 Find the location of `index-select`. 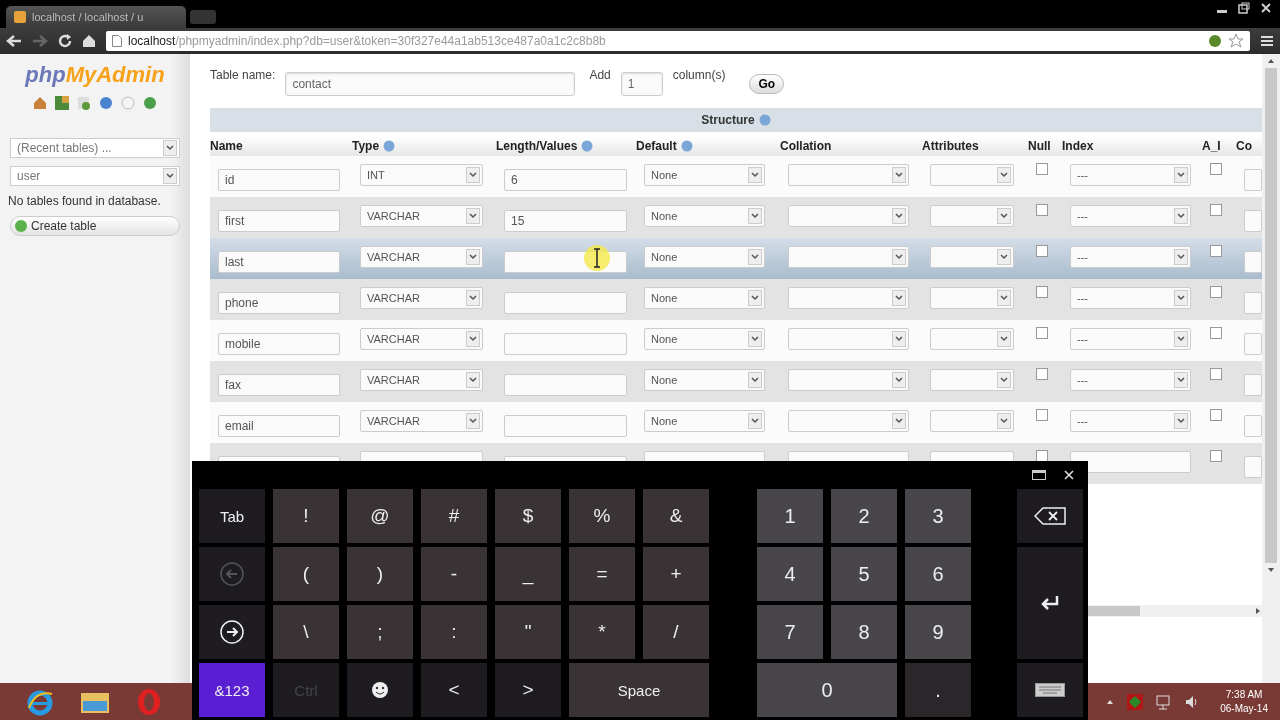

index-select is located at coordinates (1130, 461).